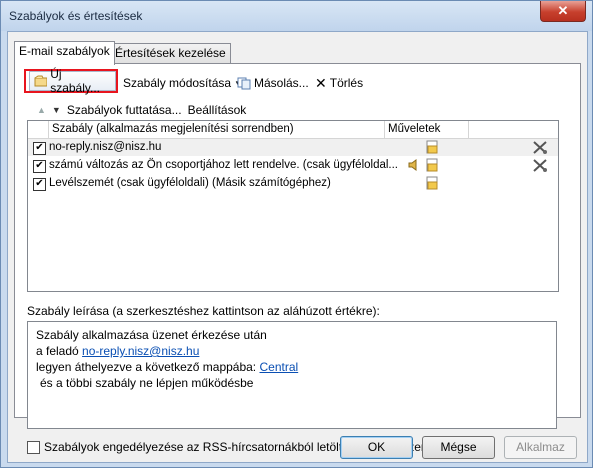  I want to click on folder-link: Central, so click(279, 367).